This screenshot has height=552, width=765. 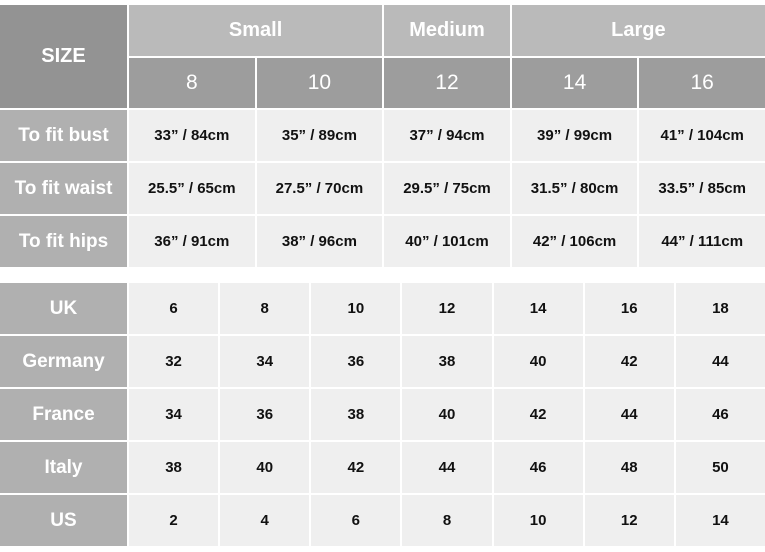 What do you see at coordinates (192, 135) in the screenshot?
I see `measurement-cell: 33” / 84cm` at bounding box center [192, 135].